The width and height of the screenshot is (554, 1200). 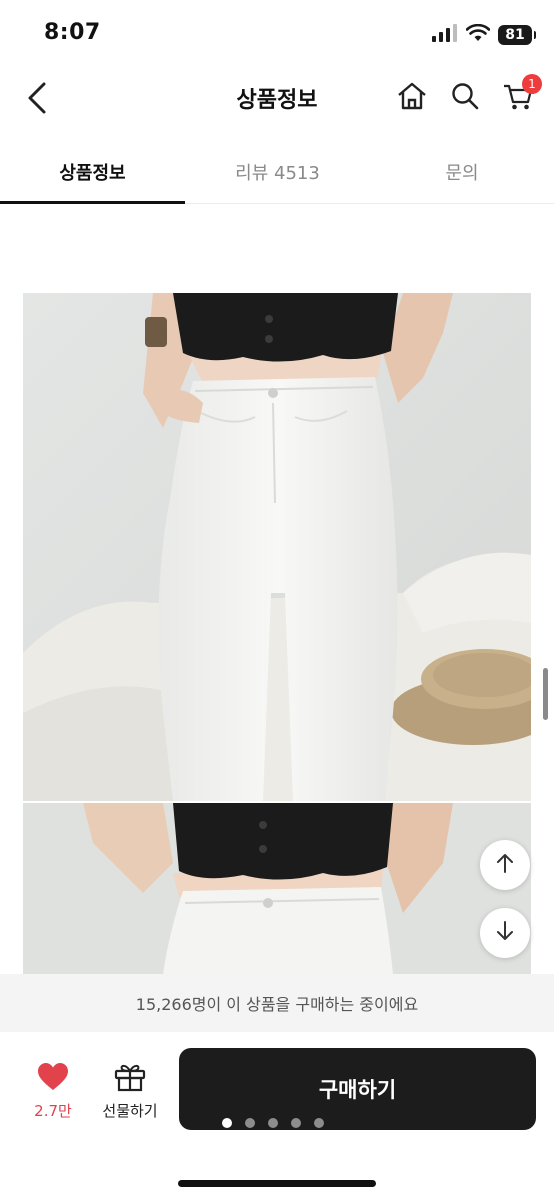 I want to click on arrow-up-icon, so click(x=505, y=865).